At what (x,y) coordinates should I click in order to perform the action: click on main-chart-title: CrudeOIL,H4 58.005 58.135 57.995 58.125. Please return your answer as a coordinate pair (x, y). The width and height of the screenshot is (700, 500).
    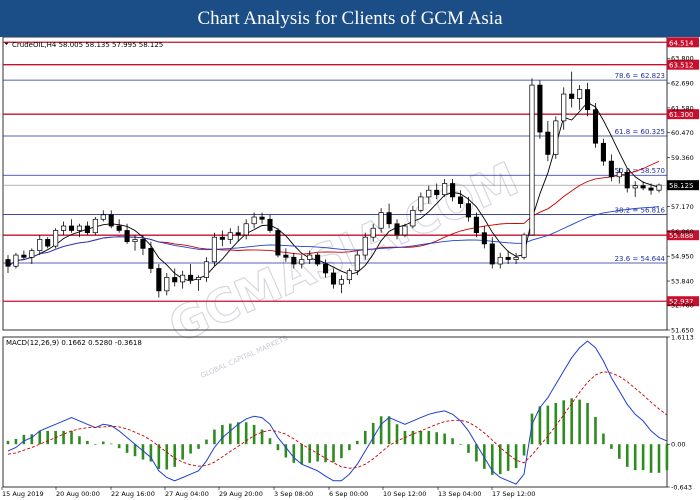
    Looking at the image, I should click on (87, 45).